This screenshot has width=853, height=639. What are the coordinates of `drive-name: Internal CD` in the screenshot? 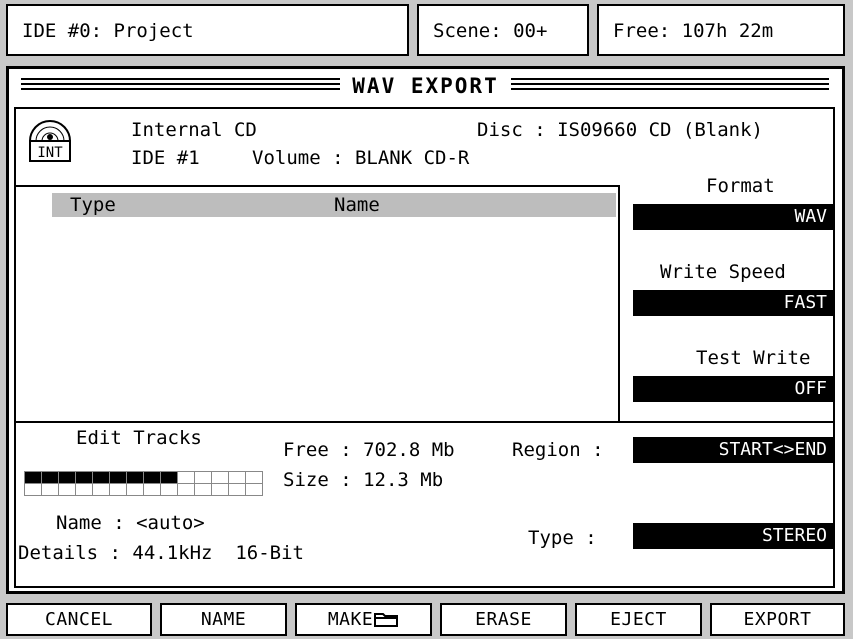 It's located at (194, 130).